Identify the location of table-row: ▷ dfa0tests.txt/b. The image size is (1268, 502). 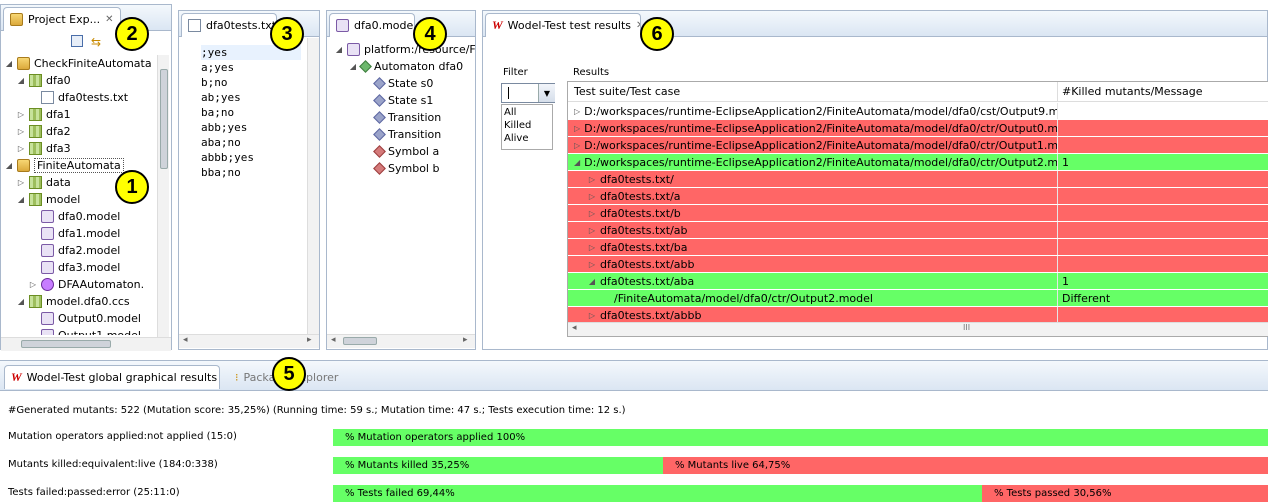
(918, 213).